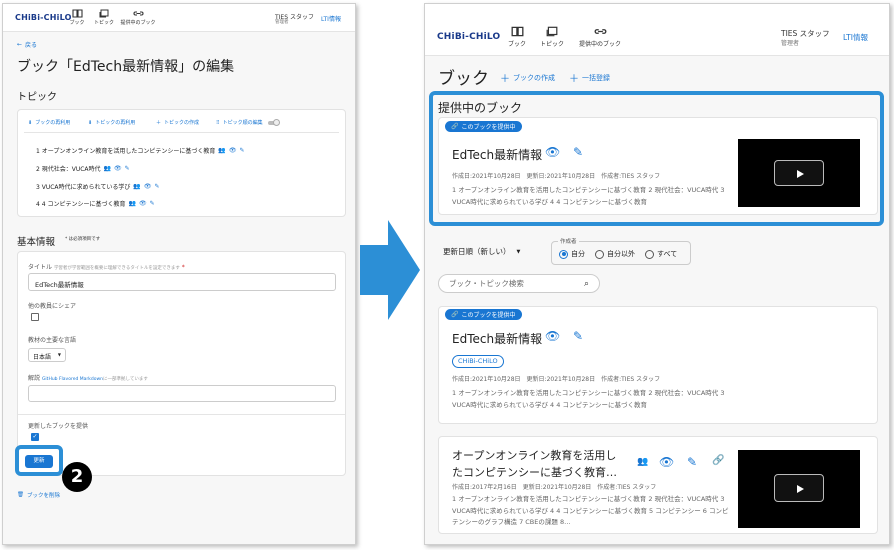 This screenshot has width=894, height=550. I want to click on author-legend: 作成者, so click(568, 241).